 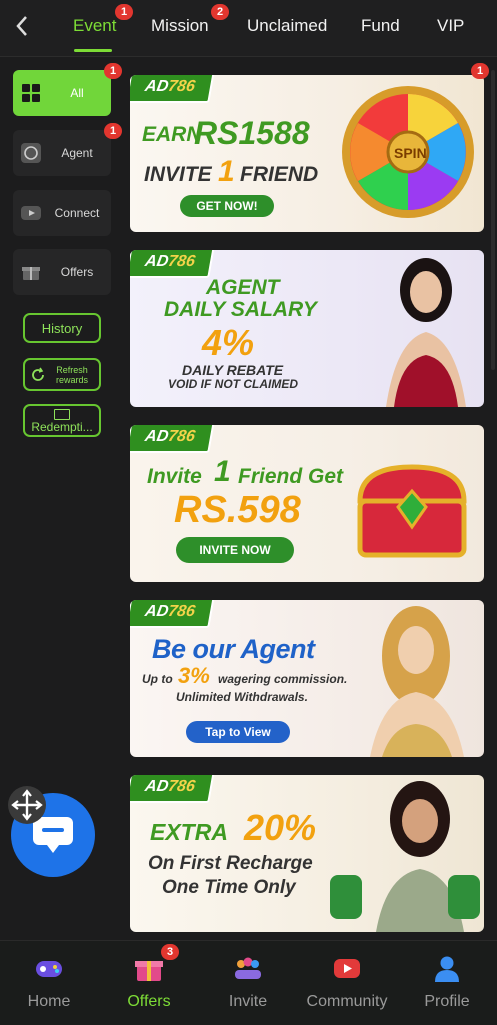 I want to click on refresh-rewards-button: Refresh rewards, so click(x=62, y=374).